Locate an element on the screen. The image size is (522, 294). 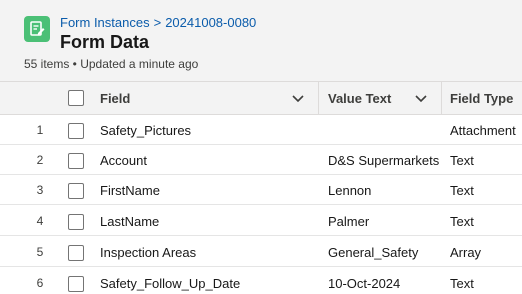
table-row: 3 FirstName Lennon Text is located at coordinates (261, 190).